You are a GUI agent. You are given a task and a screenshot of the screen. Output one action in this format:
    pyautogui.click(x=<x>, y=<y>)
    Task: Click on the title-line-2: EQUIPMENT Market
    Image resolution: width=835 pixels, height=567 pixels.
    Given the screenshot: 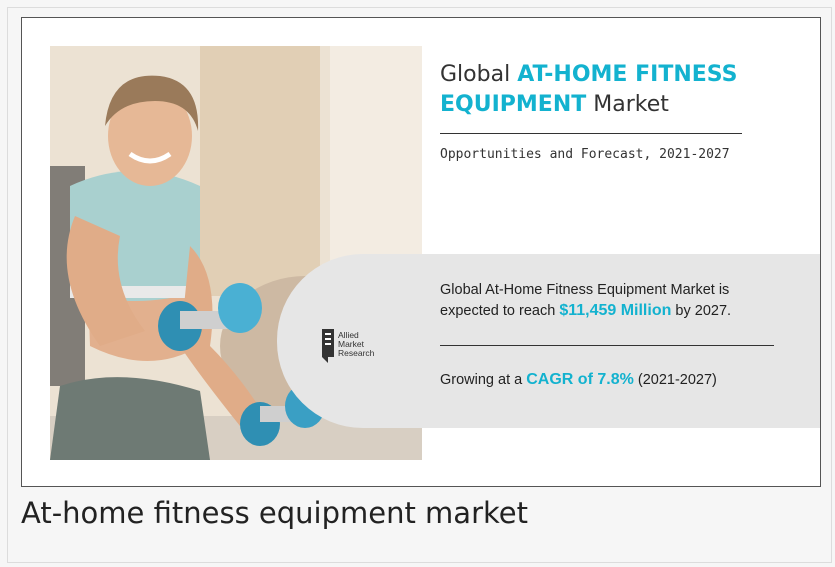 What is the action you would take?
    pyautogui.click(x=554, y=104)
    